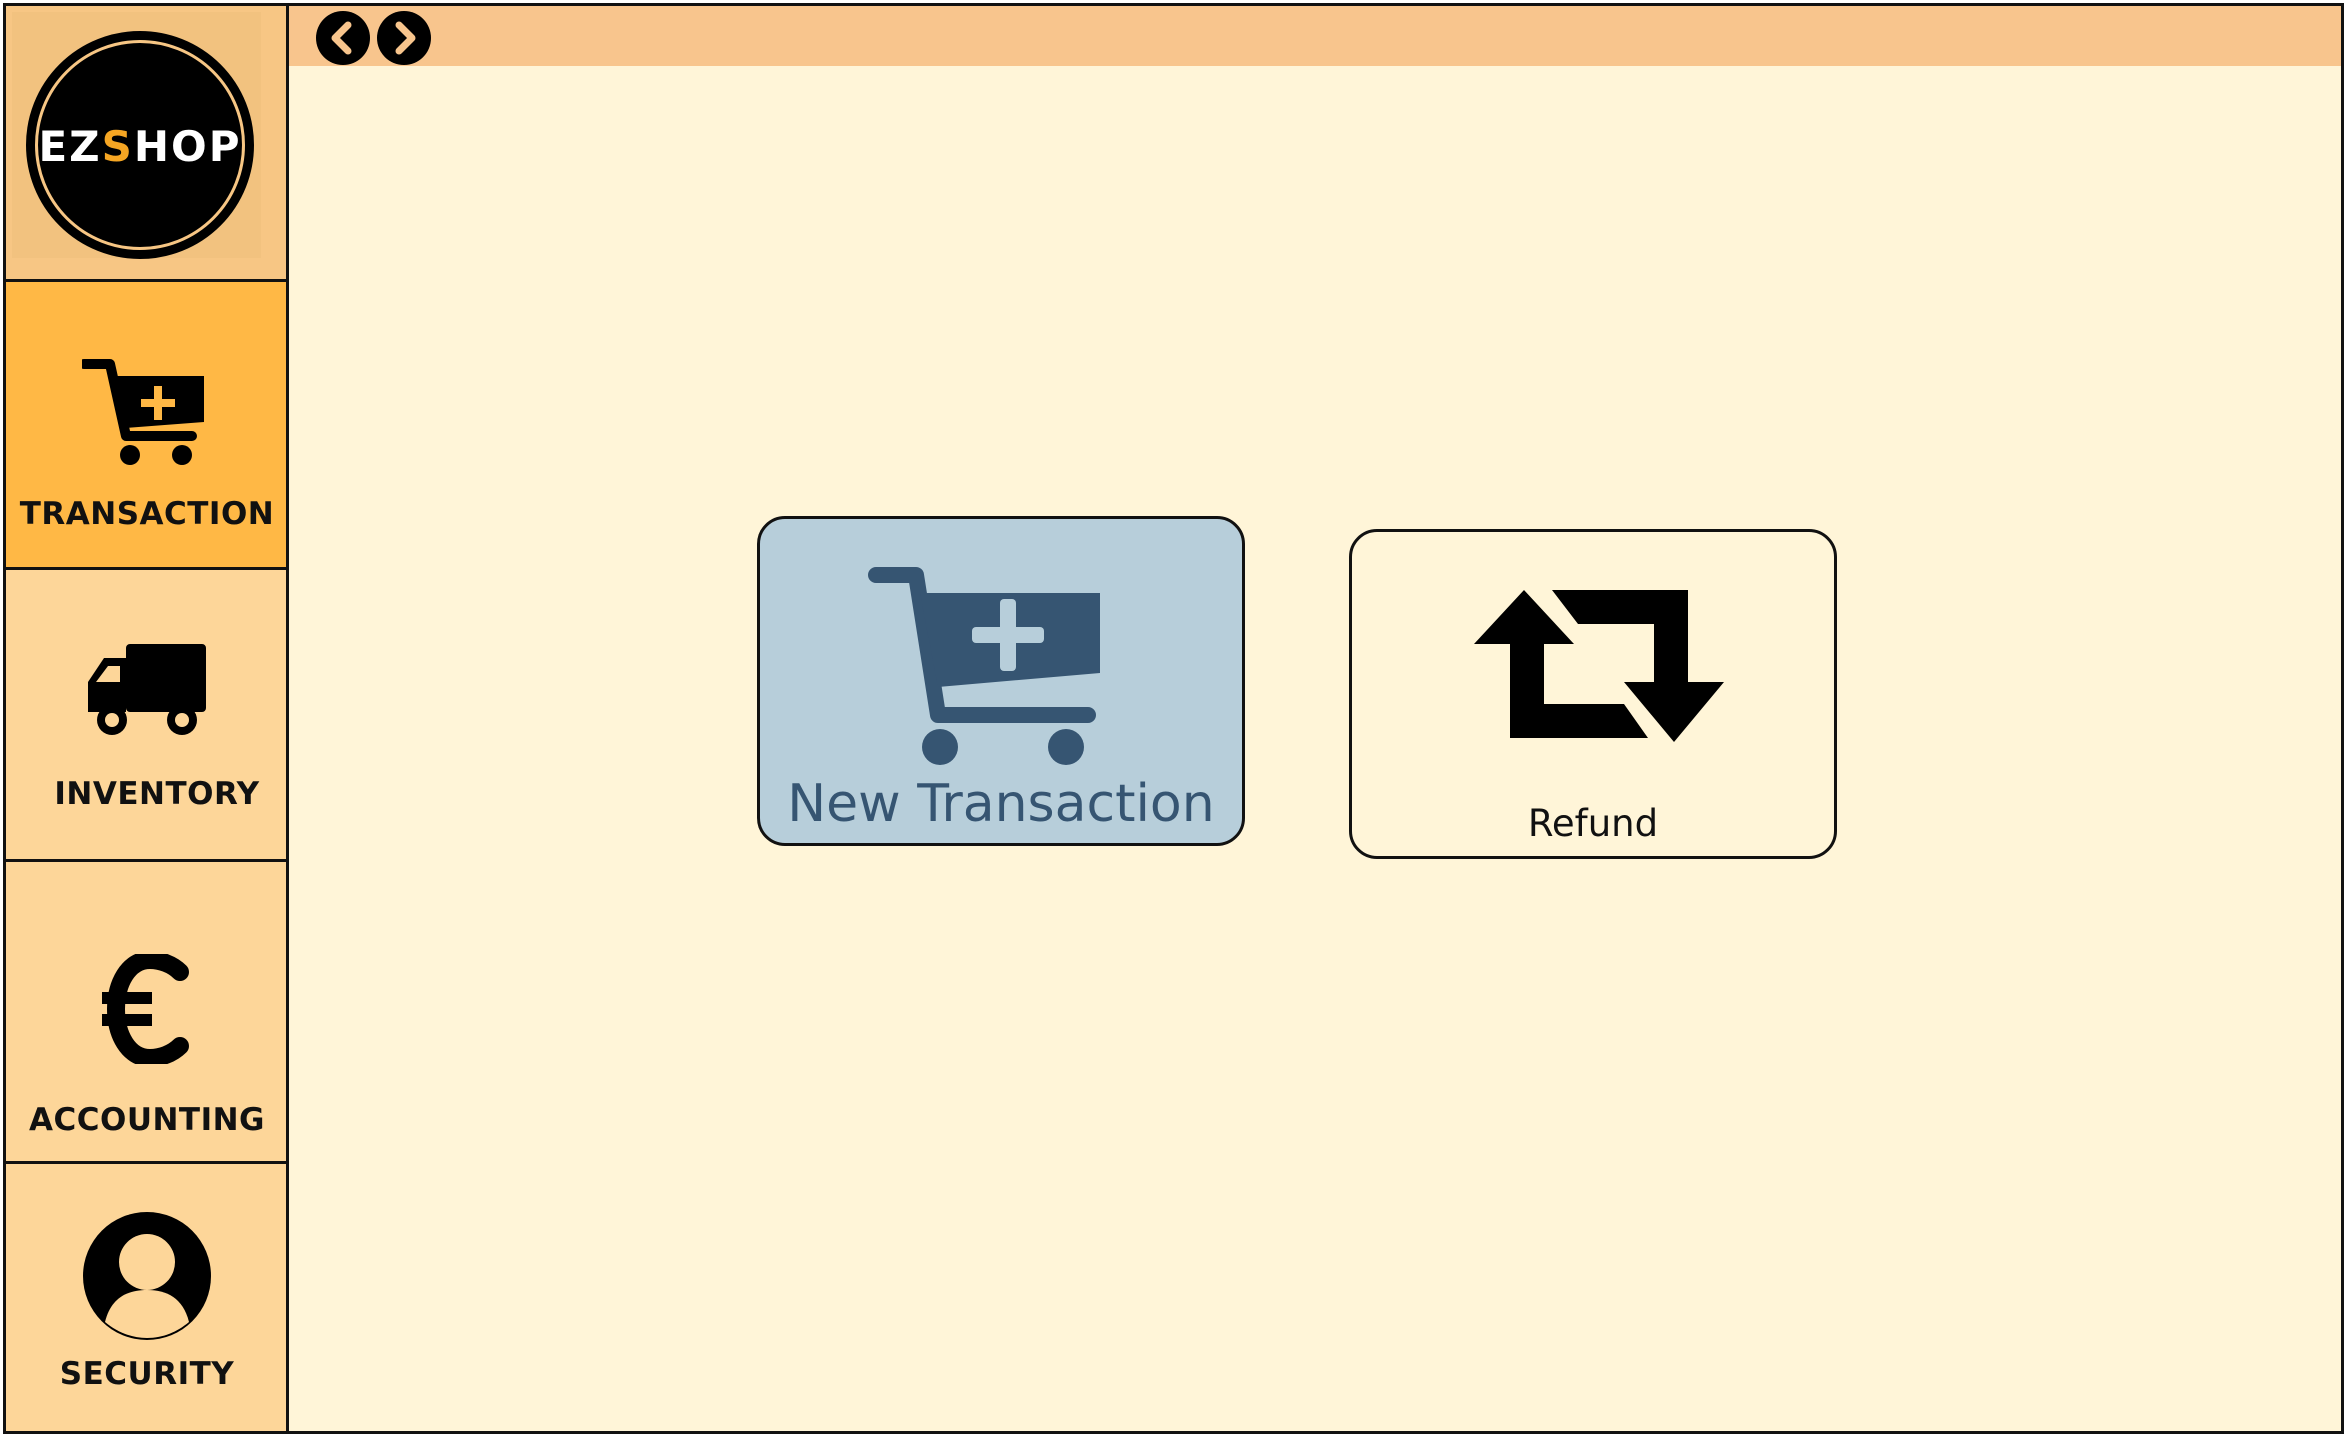 The image size is (2350, 1438). Describe the element at coordinates (147, 1120) in the screenshot. I see `sidebar-item-label: ACCOUNTING` at that location.